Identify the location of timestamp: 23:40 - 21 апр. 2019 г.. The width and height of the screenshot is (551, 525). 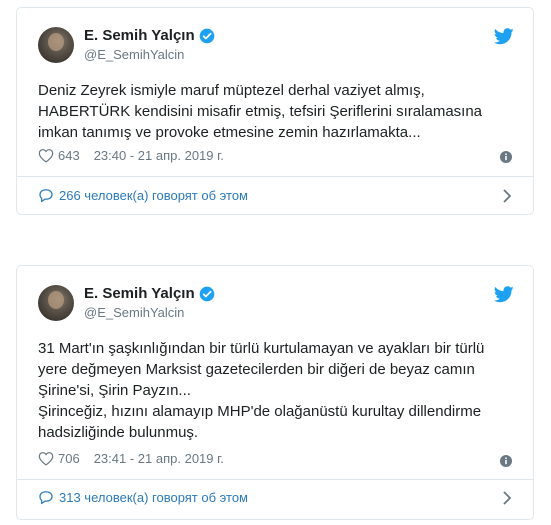
(159, 155).